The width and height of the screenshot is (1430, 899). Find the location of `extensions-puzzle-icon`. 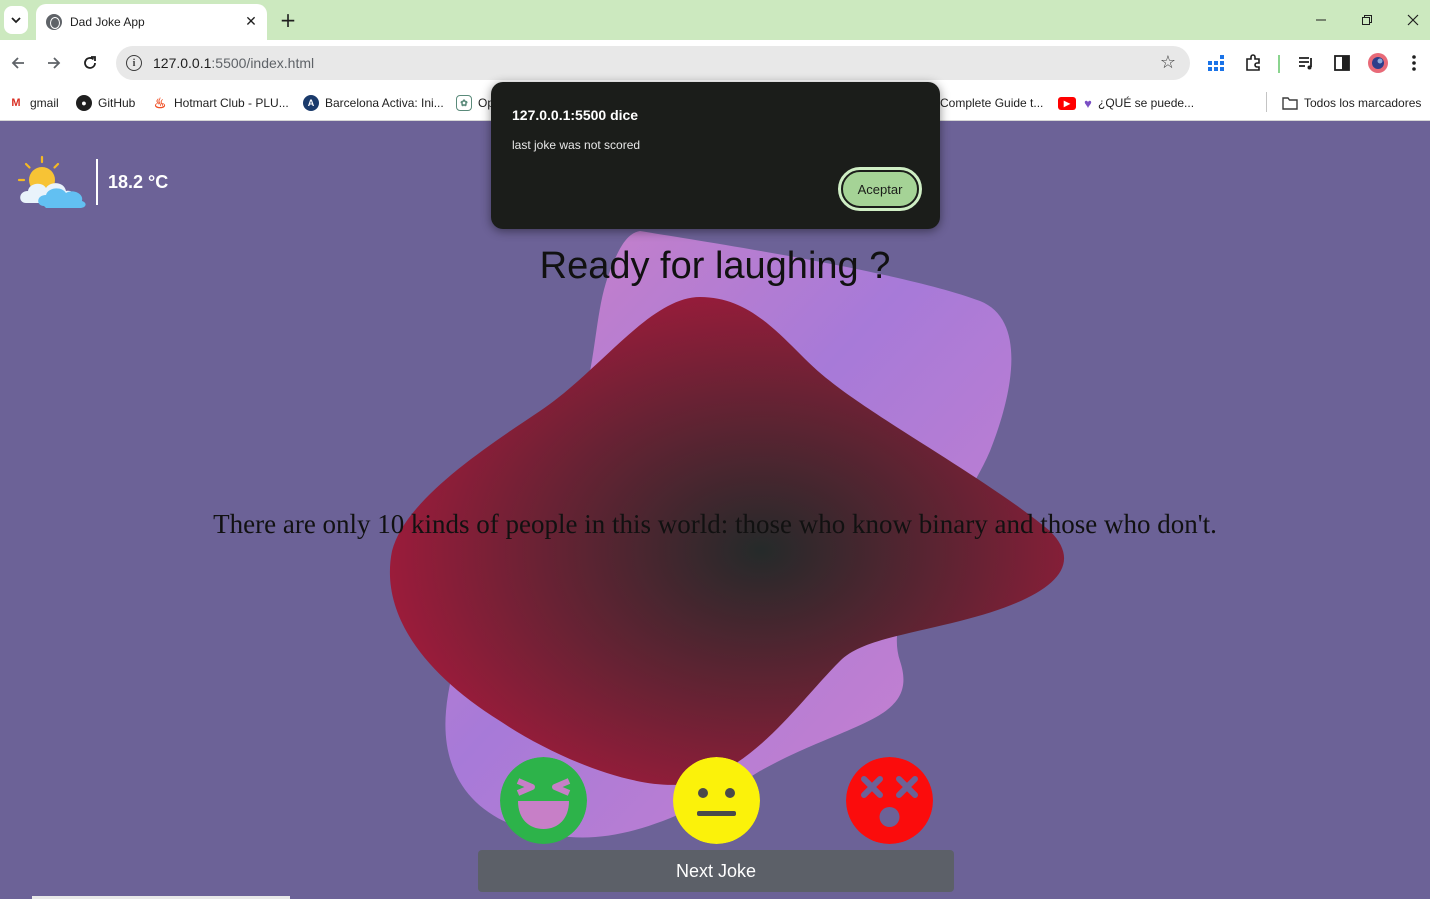

extensions-puzzle-icon is located at coordinates (1253, 63).